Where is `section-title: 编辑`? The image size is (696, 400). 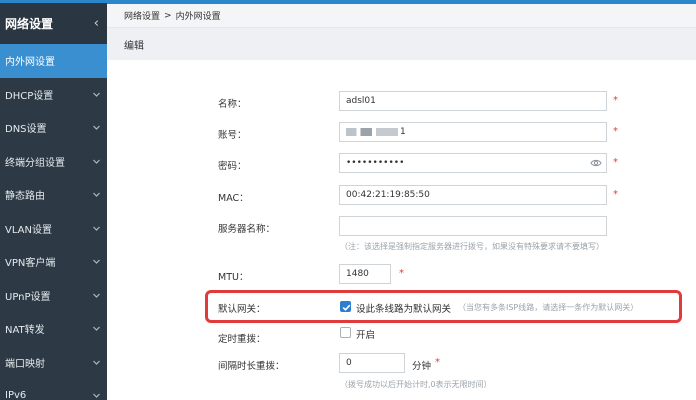 section-title: 编辑 is located at coordinates (401, 44).